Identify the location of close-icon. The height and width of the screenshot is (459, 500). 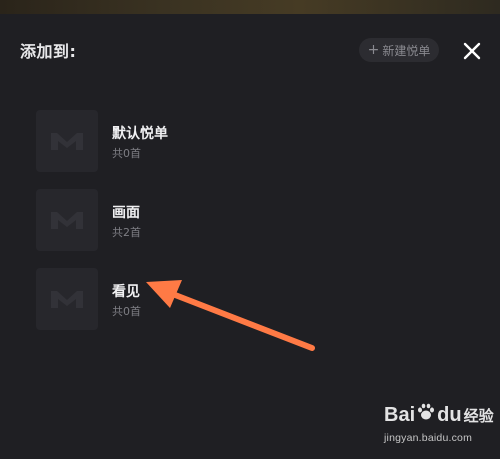
(472, 51).